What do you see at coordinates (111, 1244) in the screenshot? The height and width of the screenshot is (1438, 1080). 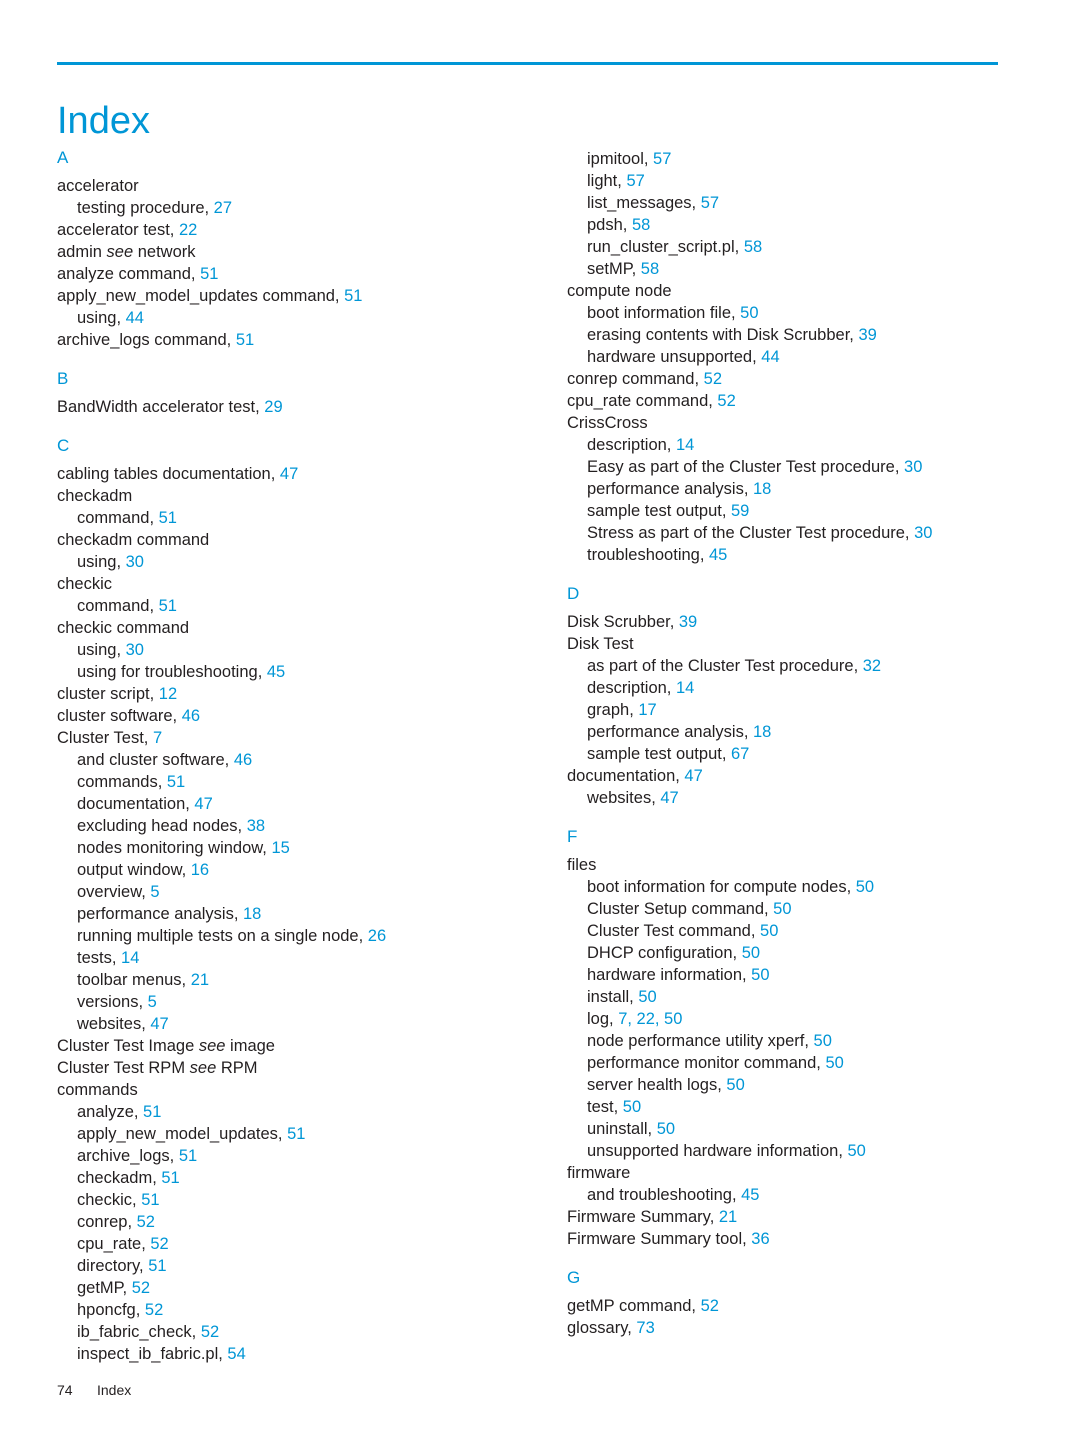 I see `index-entry-text: cpu_rate,` at bounding box center [111, 1244].